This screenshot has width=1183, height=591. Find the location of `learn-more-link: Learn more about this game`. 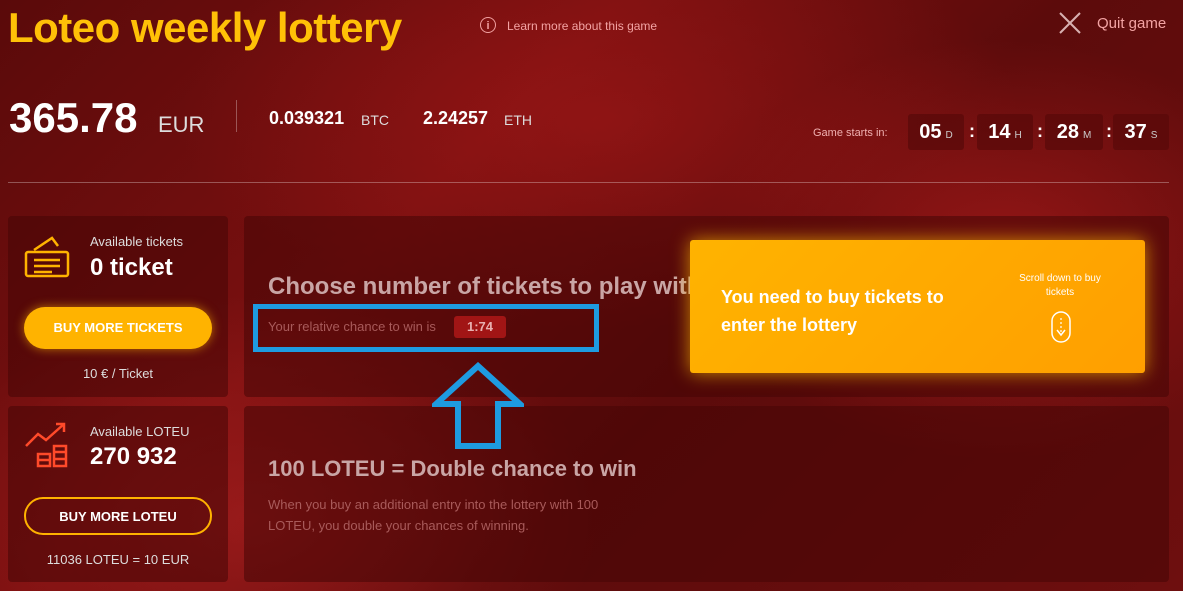

learn-more-link: Learn more about this game is located at coordinates (582, 26).